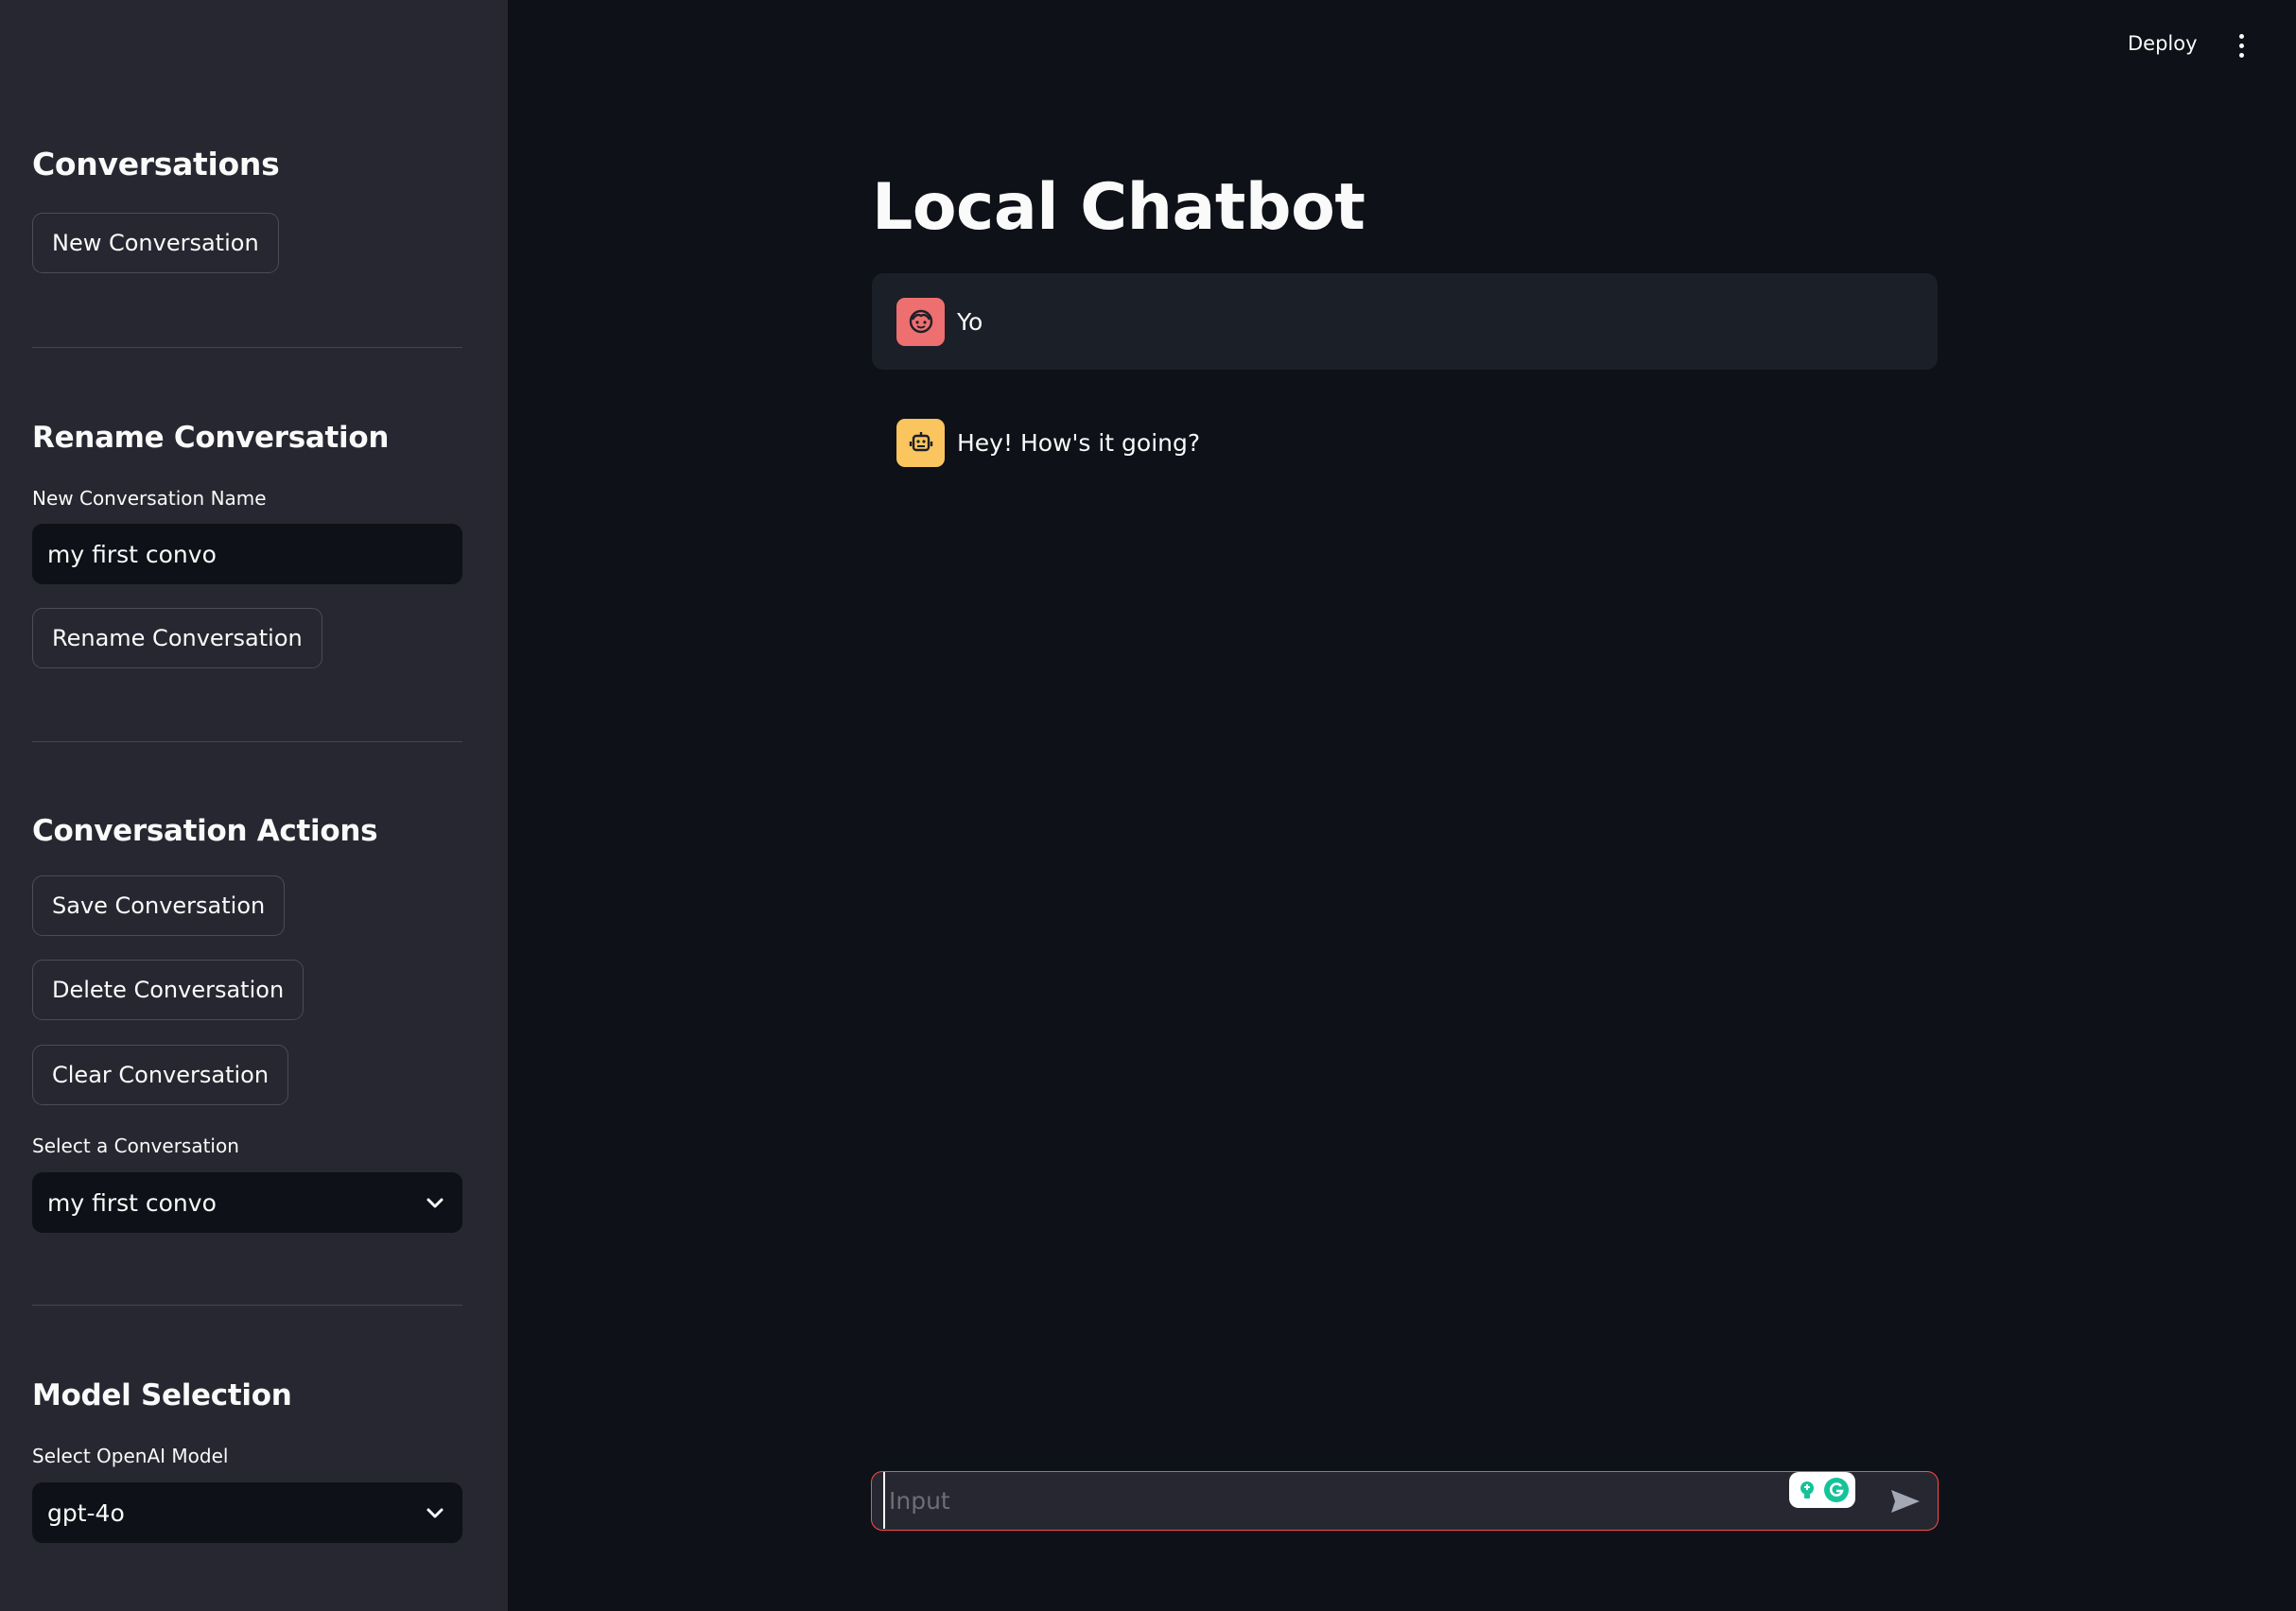 Image resolution: width=2296 pixels, height=1611 pixels. I want to click on grammarly-g-icon, so click(1836, 1490).